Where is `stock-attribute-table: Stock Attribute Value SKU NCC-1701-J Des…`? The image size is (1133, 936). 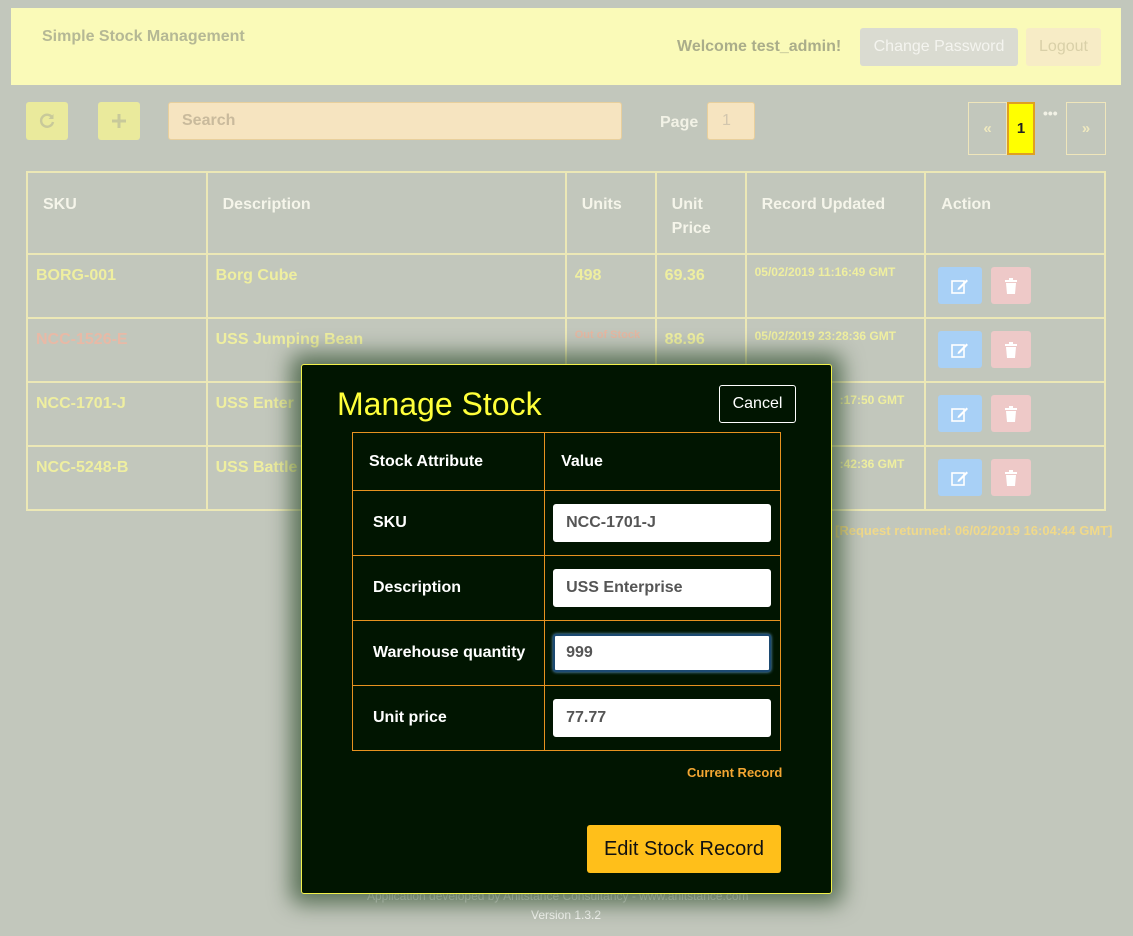 stock-attribute-table: Stock Attribute Value SKU NCC-1701-J Des… is located at coordinates (566, 591).